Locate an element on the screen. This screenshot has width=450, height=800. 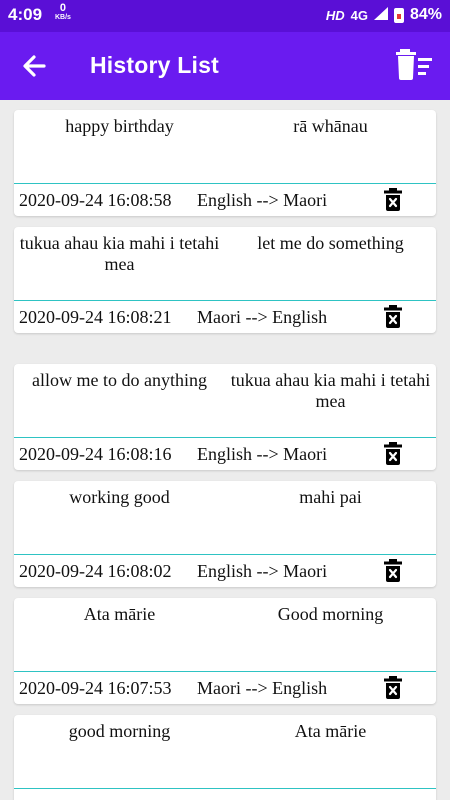
history-item-meta: 2020-09-24 16:08:02 English --> Maori is located at coordinates (225, 571).